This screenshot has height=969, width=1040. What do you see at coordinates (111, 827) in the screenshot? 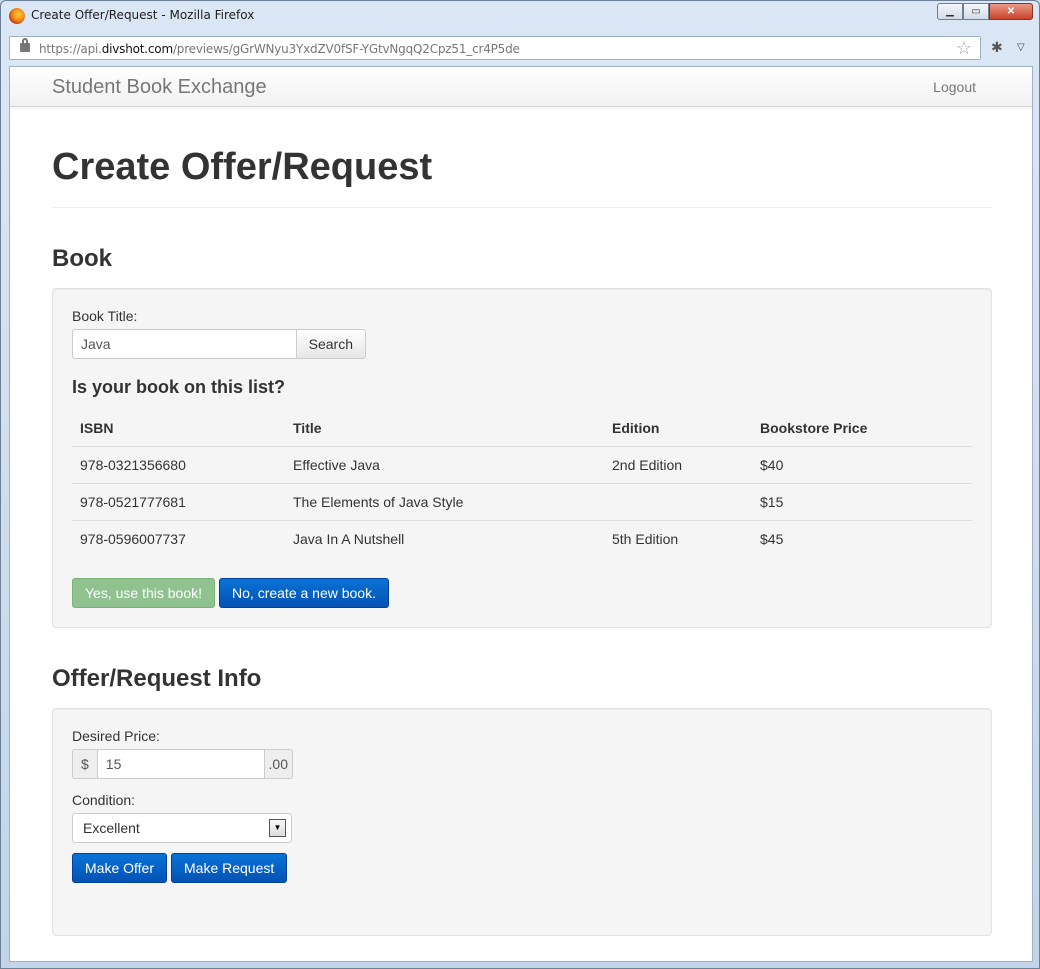
I see `condition-selected: Excellent` at bounding box center [111, 827].